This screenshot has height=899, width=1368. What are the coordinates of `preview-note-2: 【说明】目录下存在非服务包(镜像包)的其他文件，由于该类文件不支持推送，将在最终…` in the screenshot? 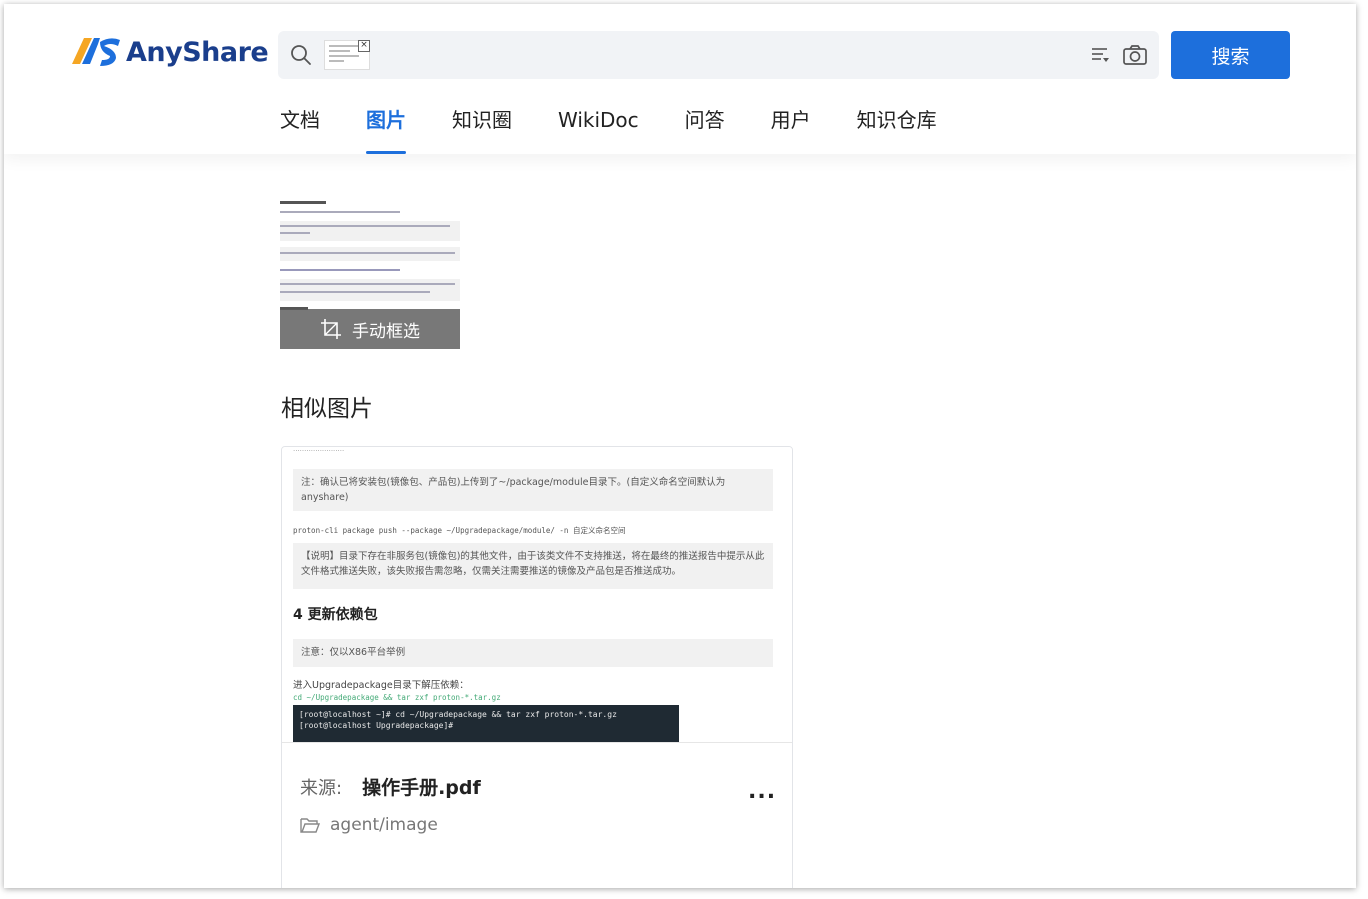 It's located at (533, 566).